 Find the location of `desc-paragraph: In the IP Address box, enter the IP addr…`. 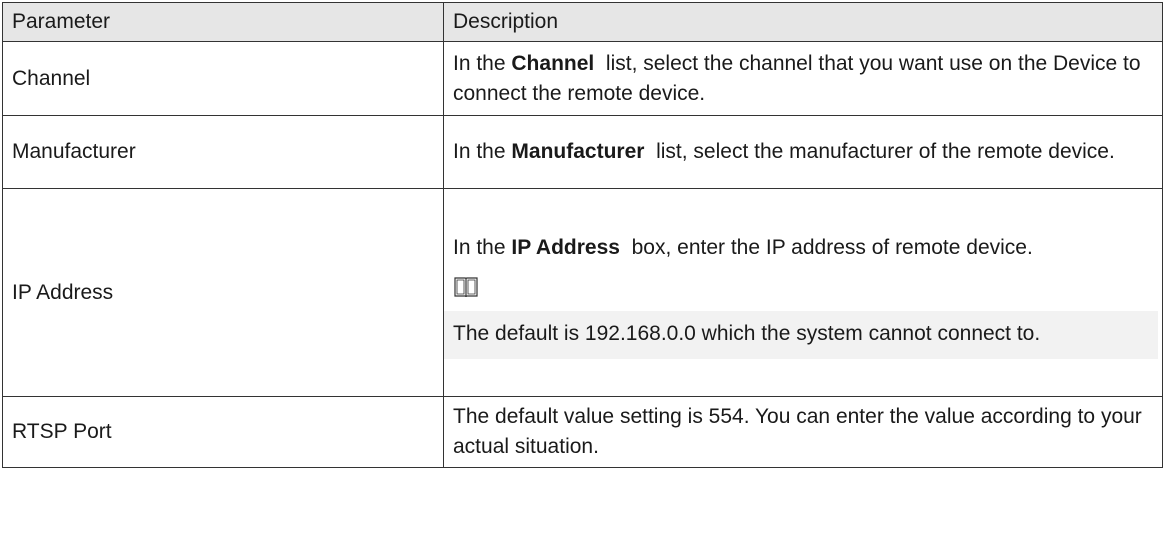

desc-paragraph: In the IP Address box, enter the IP addr… is located at coordinates (803, 249).